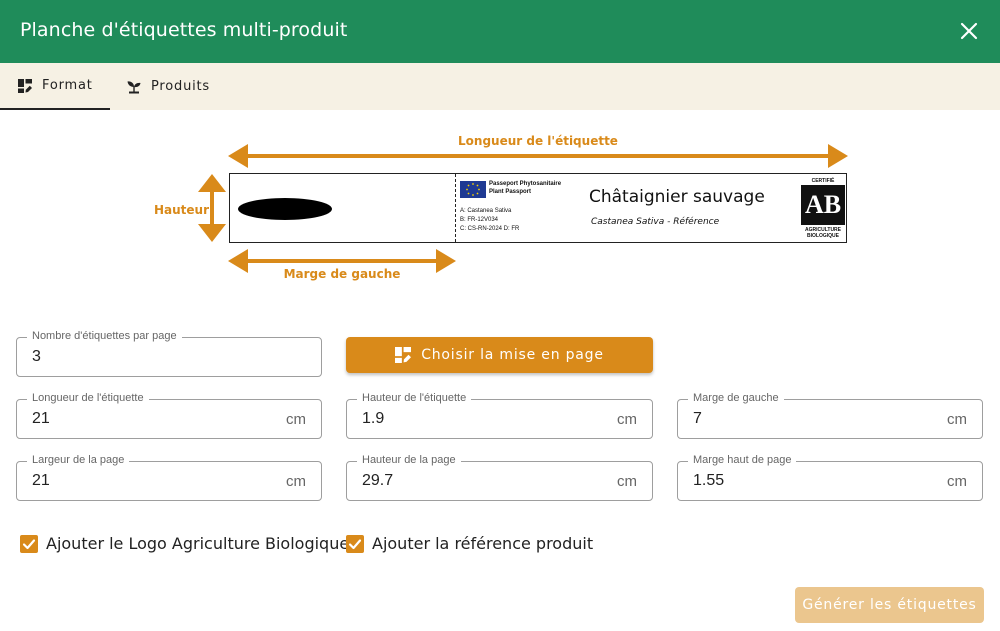 This screenshot has height=631, width=1000. What do you see at coordinates (500, 86) in the screenshot?
I see `tab-bar: Format Produits` at bounding box center [500, 86].